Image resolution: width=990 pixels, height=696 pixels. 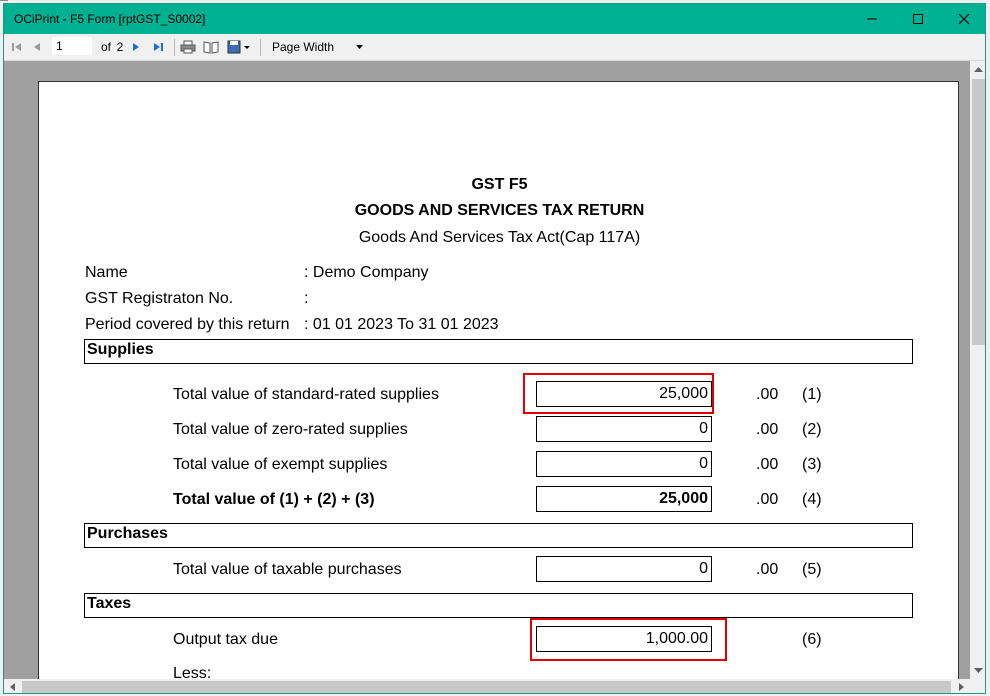 What do you see at coordinates (225, 639) in the screenshot?
I see `row-label: Output tax due` at bounding box center [225, 639].